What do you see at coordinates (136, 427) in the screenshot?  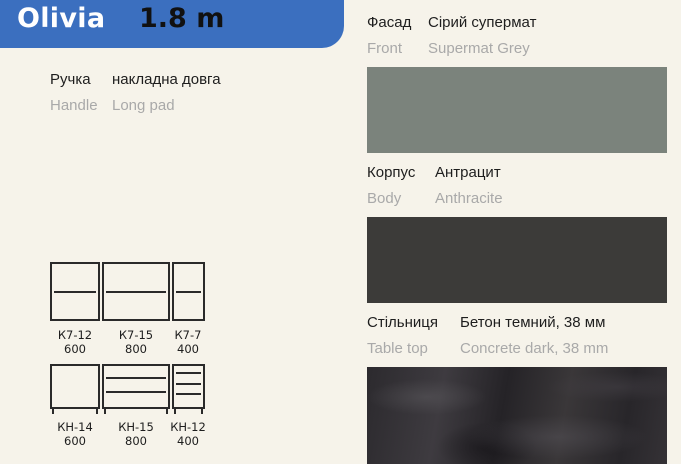 I see `cabinet-code: КН-15` at bounding box center [136, 427].